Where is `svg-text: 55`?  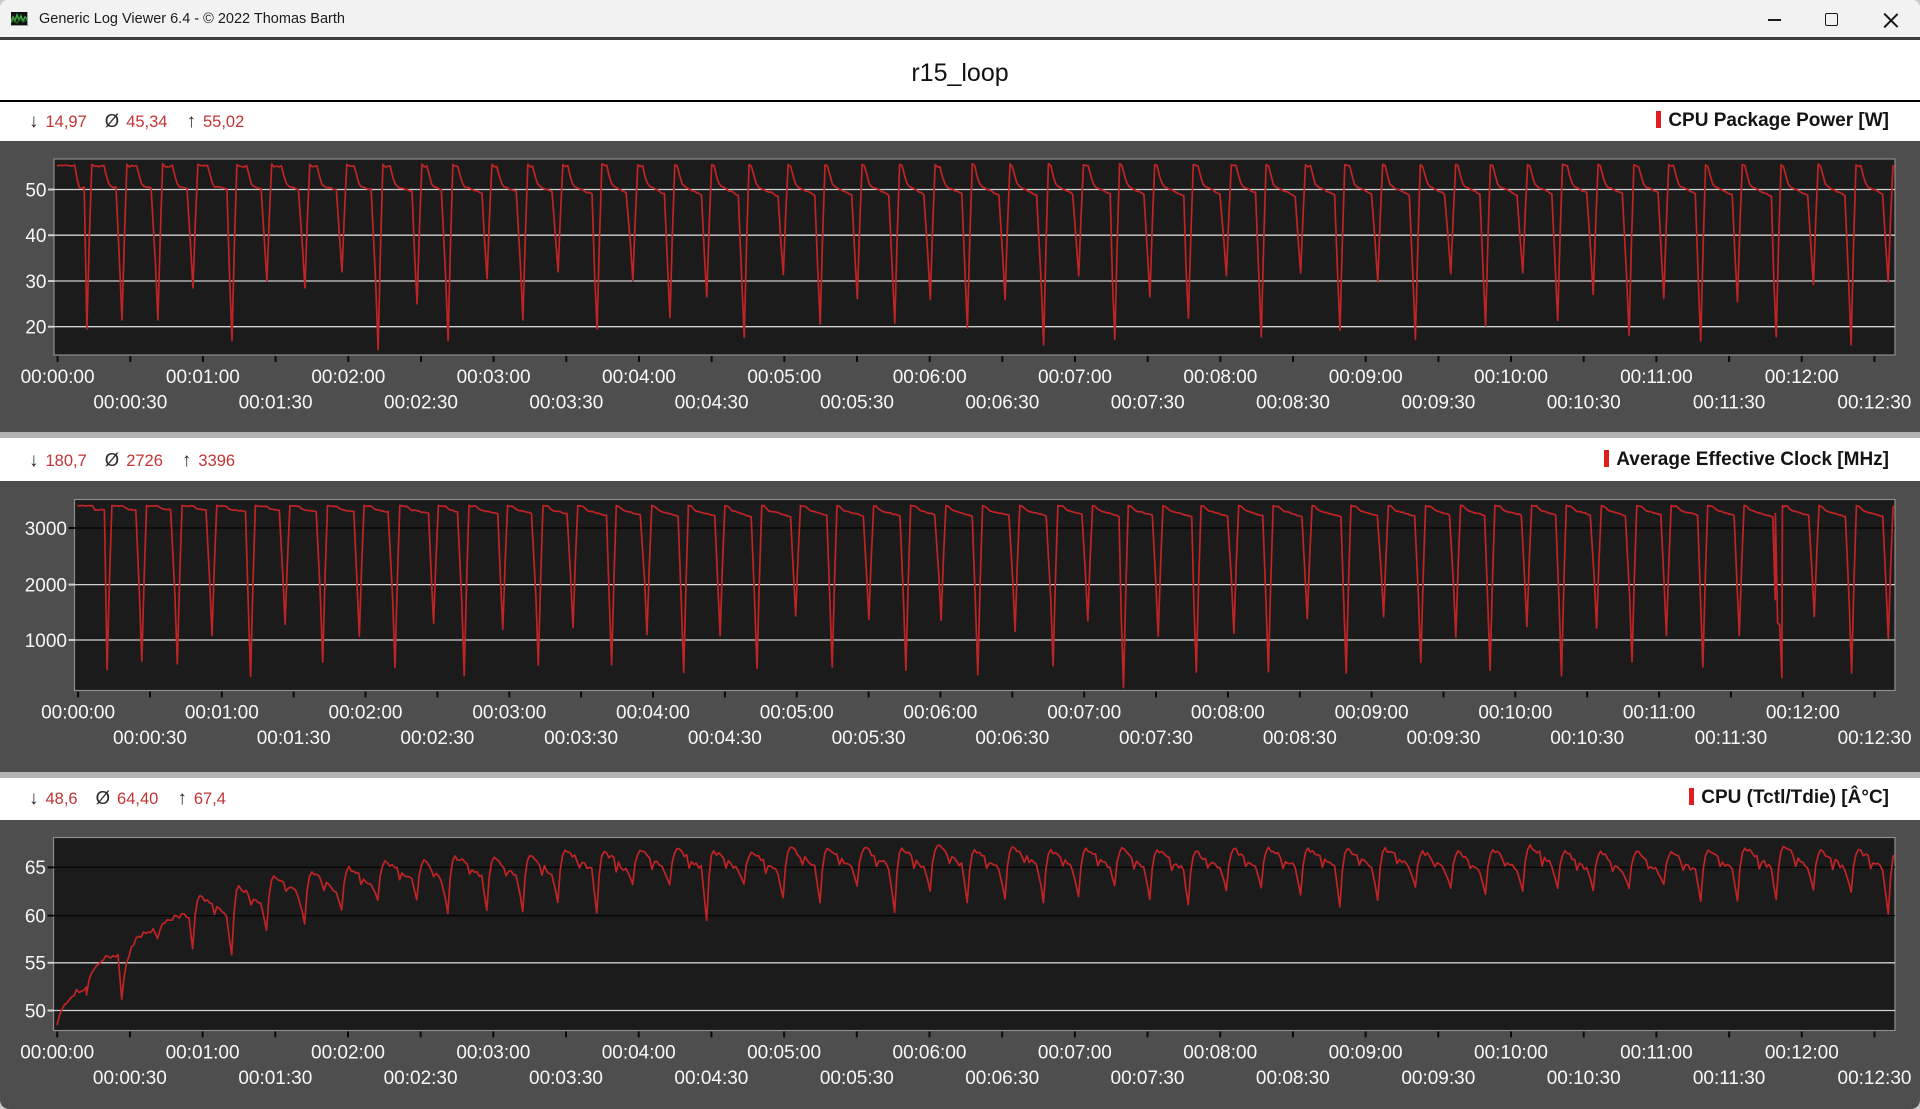 svg-text: 55 is located at coordinates (35, 964).